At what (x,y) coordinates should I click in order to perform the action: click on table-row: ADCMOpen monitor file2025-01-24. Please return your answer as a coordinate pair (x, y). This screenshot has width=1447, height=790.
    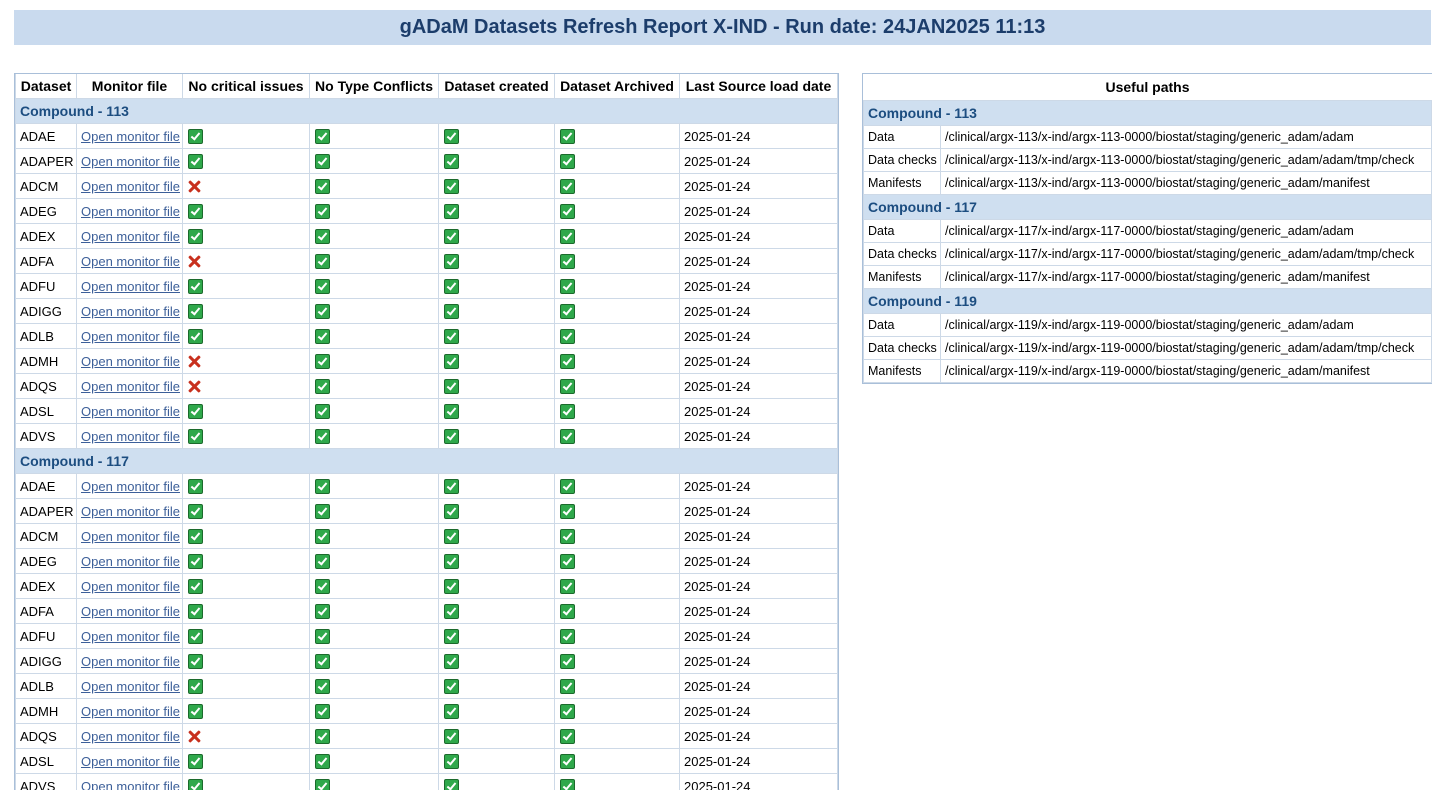
    Looking at the image, I should click on (427, 186).